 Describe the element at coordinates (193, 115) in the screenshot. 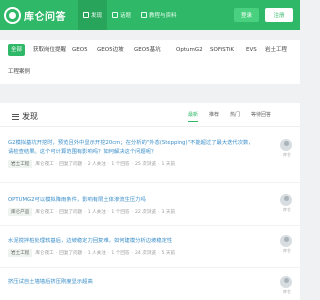

I see `tab-latest: 最新` at that location.